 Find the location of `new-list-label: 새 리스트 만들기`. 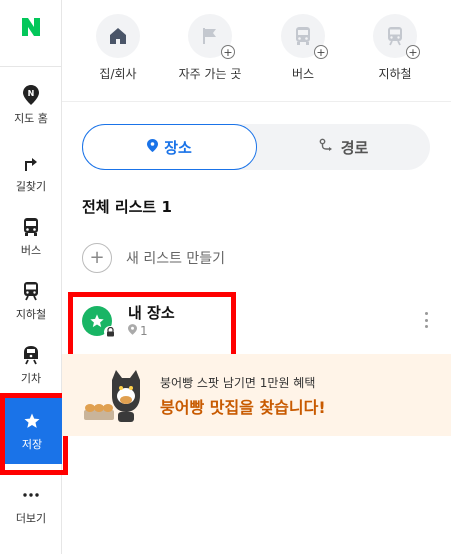

new-list-label: 새 리스트 만들기 is located at coordinates (176, 259).